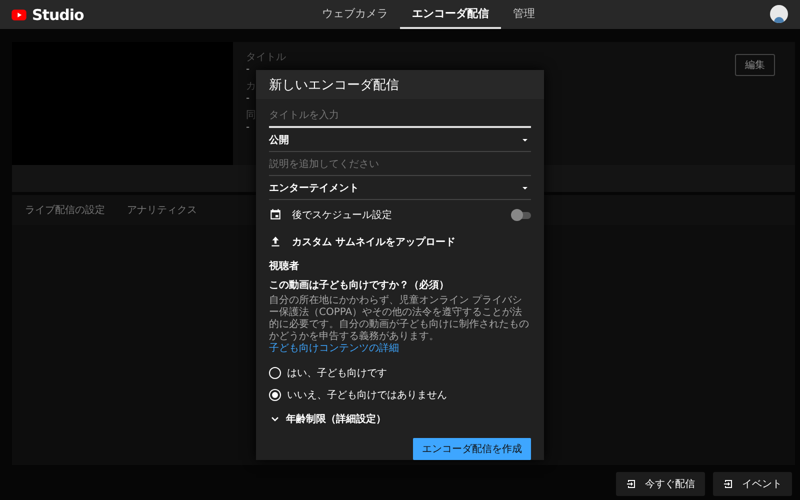 This screenshot has height=500, width=800. I want to click on create-button: エンコーダ配信を作成, so click(472, 449).